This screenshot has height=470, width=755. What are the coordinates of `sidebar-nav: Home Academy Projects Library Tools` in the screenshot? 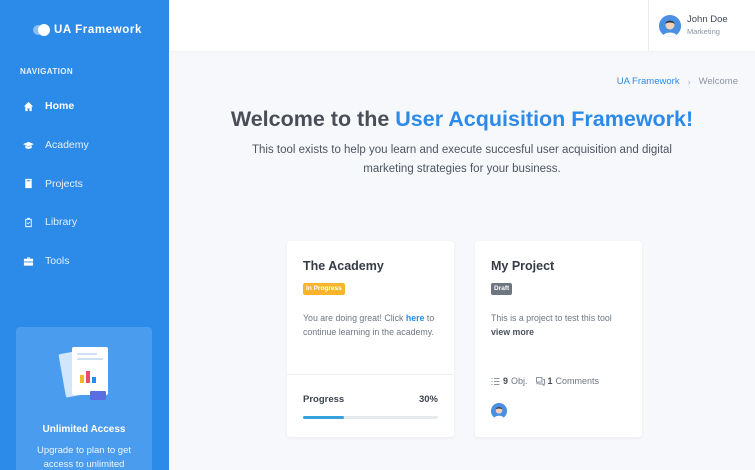 It's located at (84, 183).